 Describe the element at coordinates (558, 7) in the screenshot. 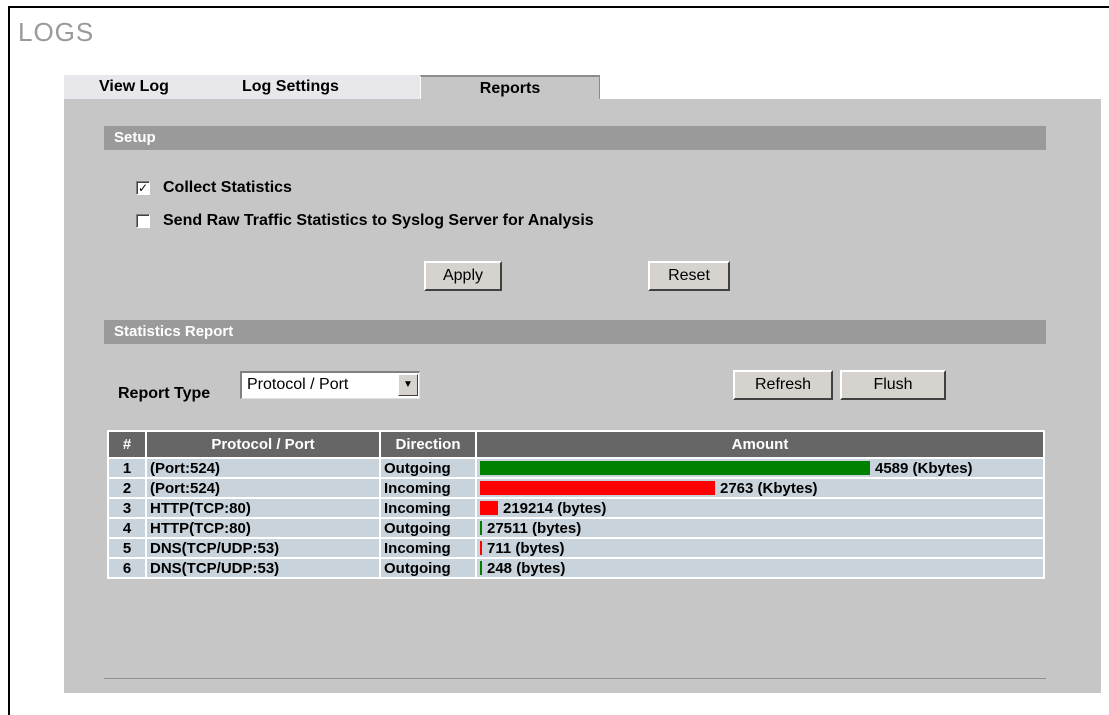

I see `window-frame-top` at that location.